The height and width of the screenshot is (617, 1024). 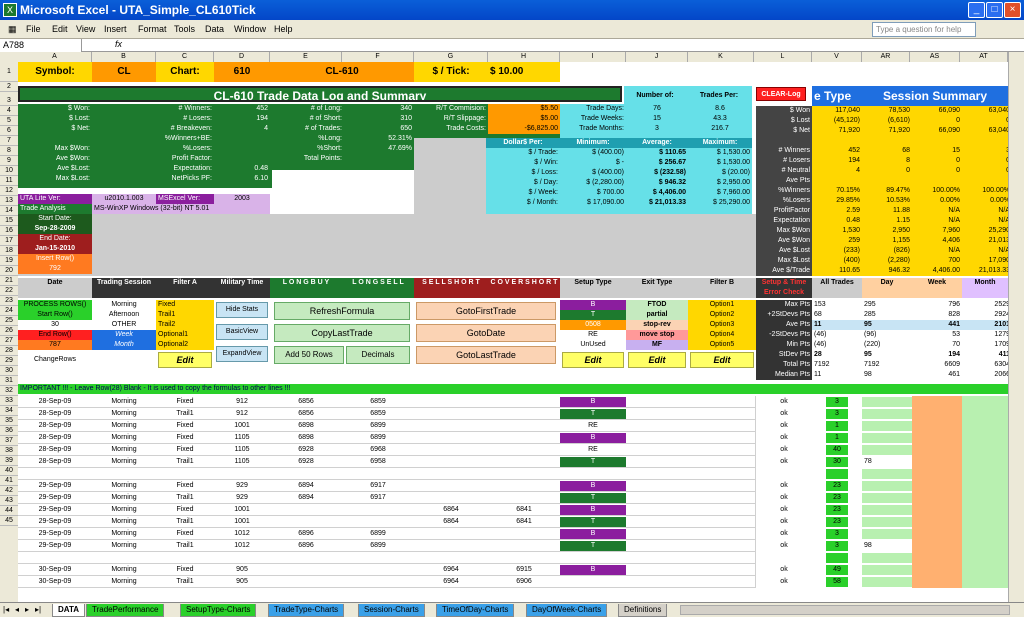 I want to click on col-header: AT, so click(x=984, y=57).